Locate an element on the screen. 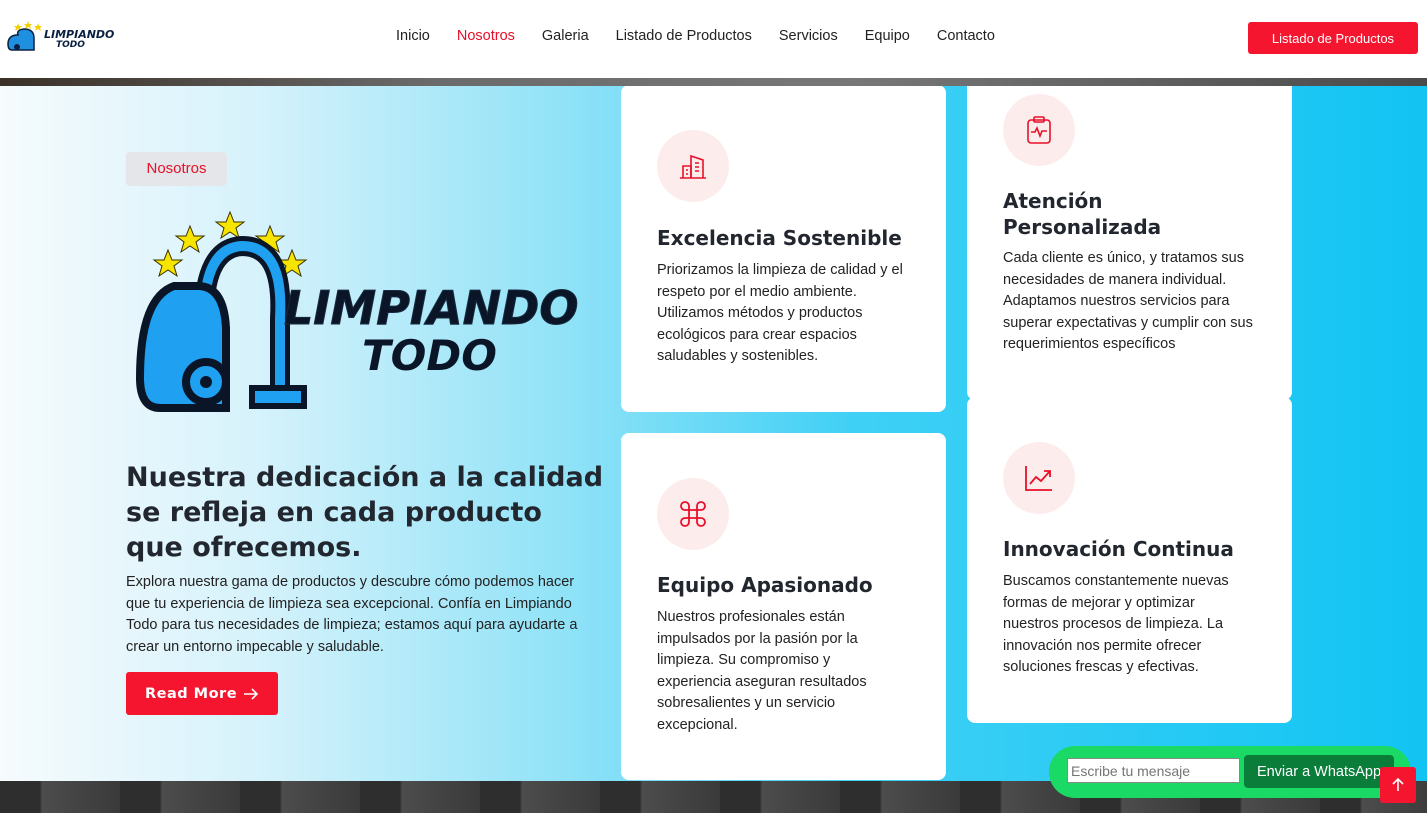  nav-servicios: Servicios is located at coordinates (808, 36).